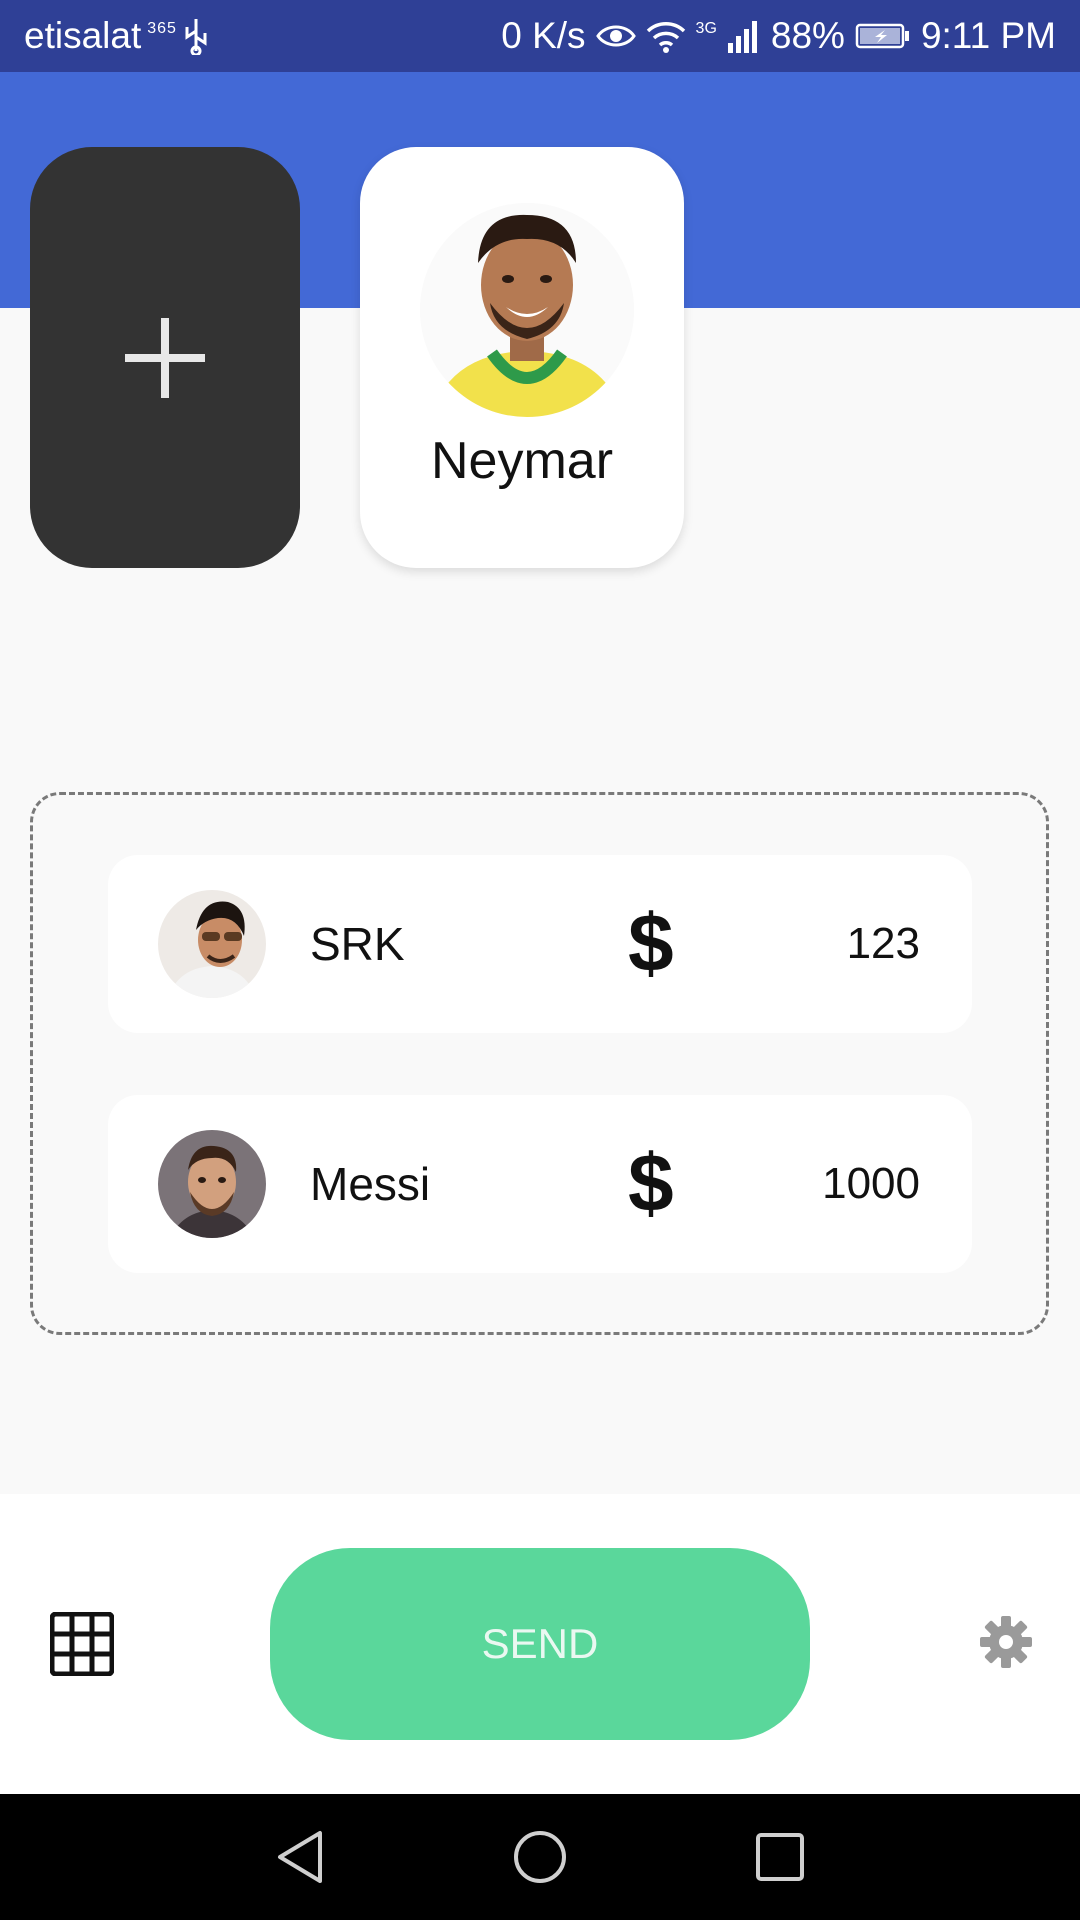  What do you see at coordinates (357, 944) in the screenshot?
I see `recipient-name: SRK` at bounding box center [357, 944].